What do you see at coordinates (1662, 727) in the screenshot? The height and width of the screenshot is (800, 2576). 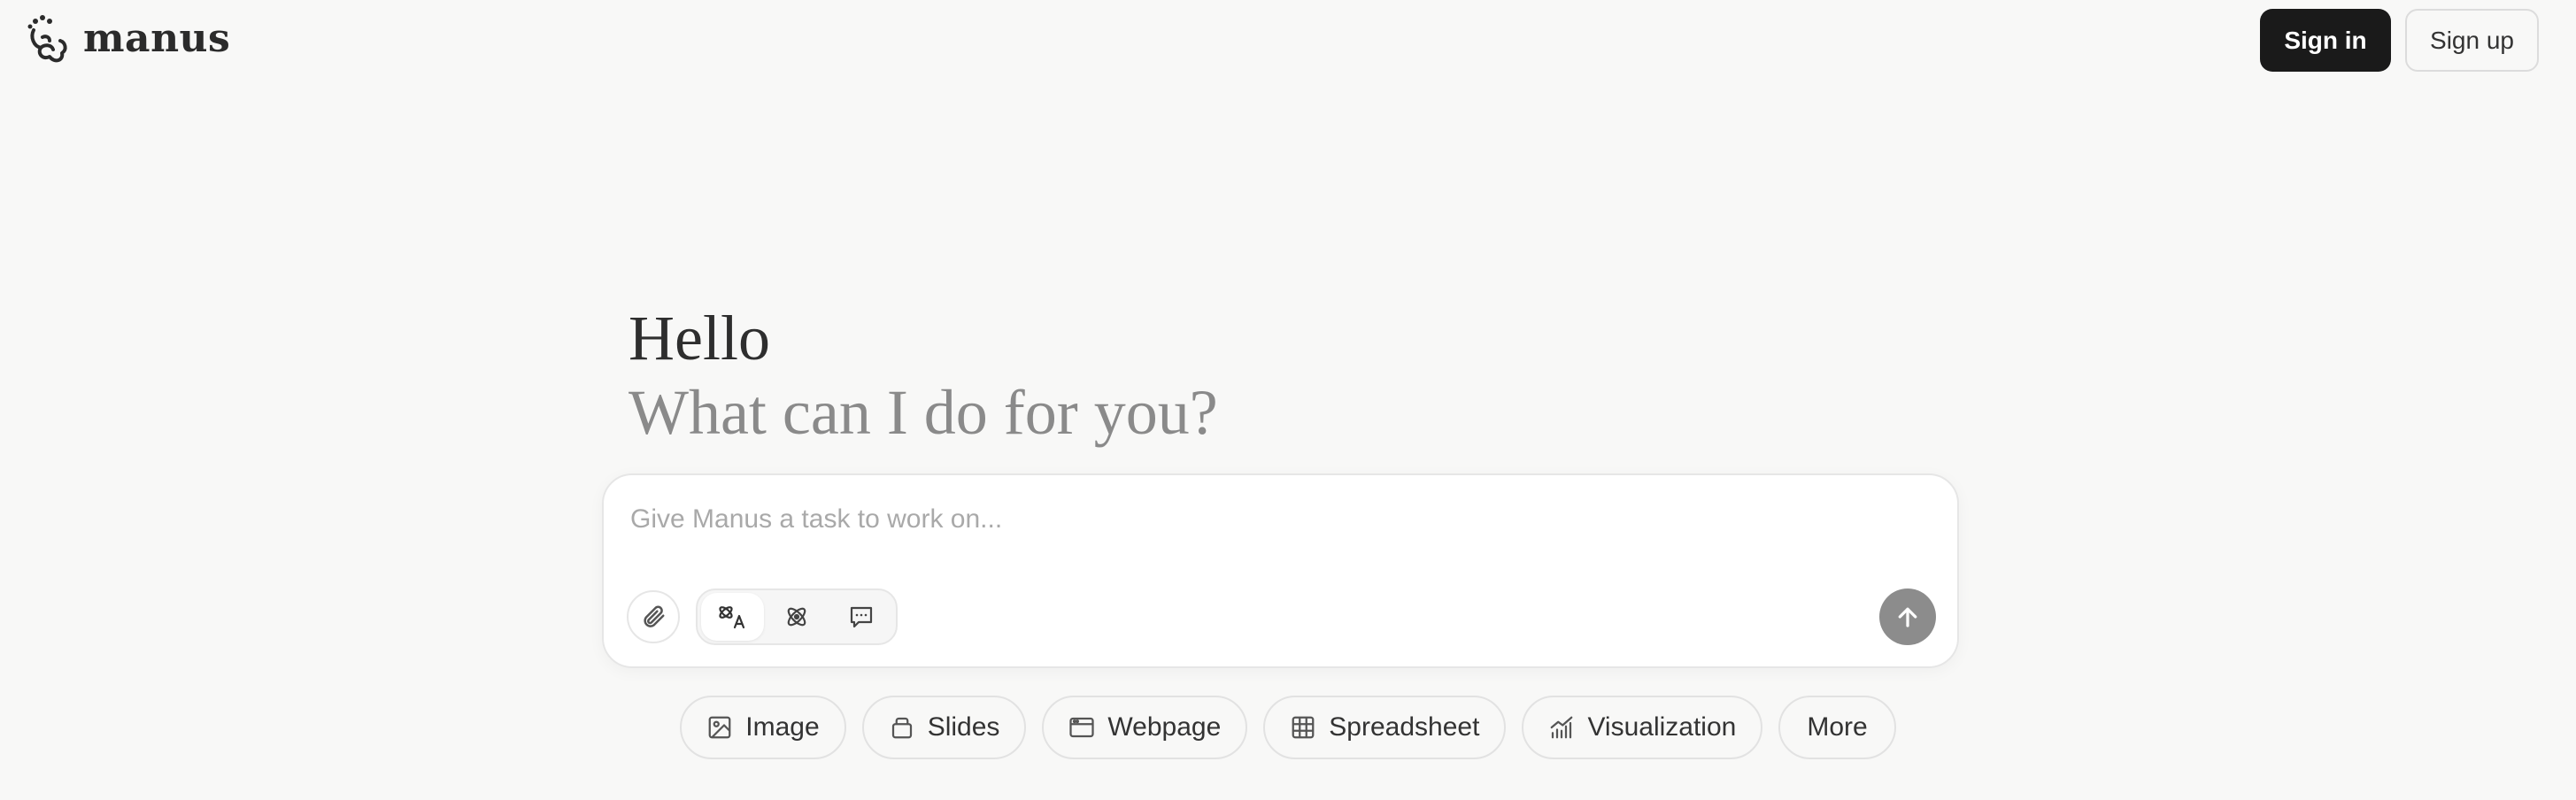 I see `chip-label: Visualization` at bounding box center [1662, 727].